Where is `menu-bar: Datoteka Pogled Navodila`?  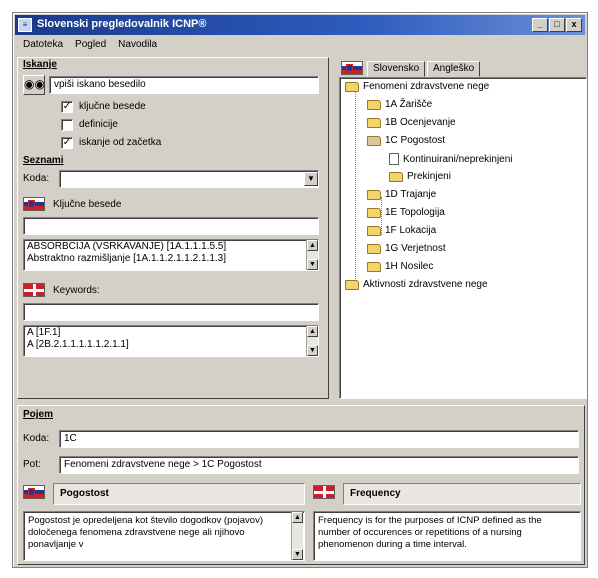
menu-bar: Datoteka Pogled Navodila is located at coordinates (90, 46).